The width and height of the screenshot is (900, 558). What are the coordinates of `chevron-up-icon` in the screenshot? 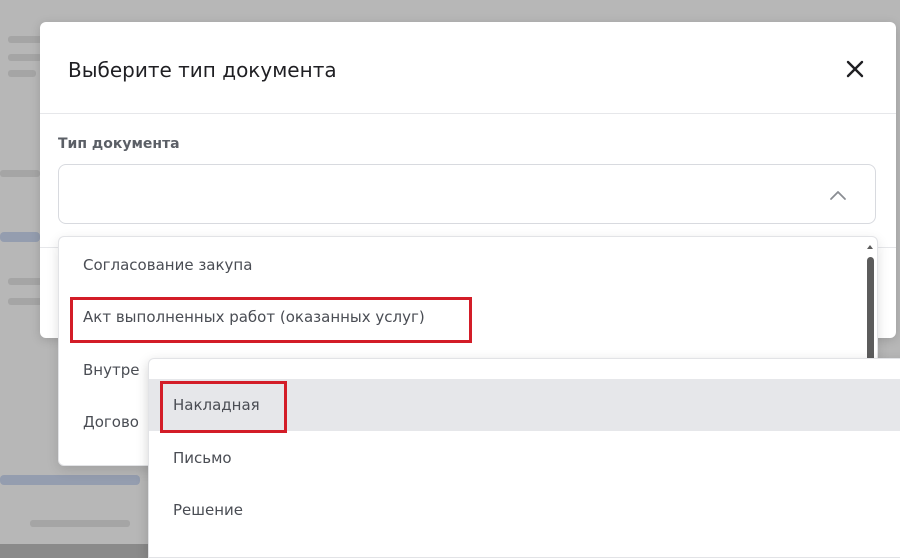 It's located at (838, 195).